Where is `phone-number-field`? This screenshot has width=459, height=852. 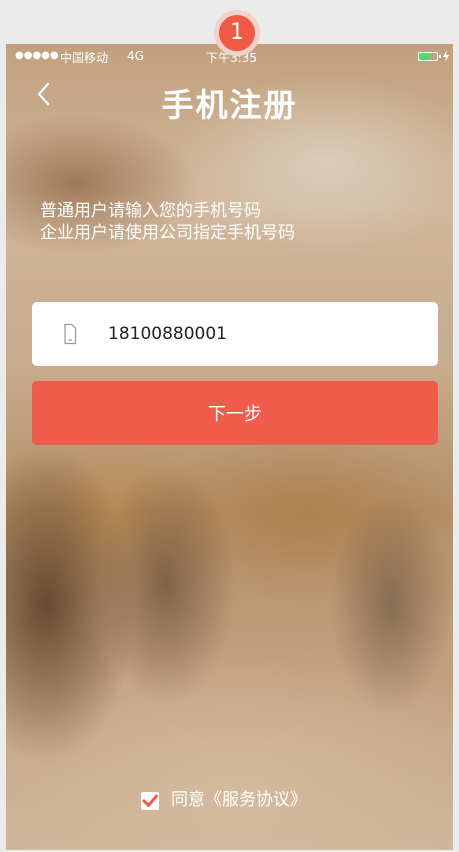 phone-number-field is located at coordinates (235, 334).